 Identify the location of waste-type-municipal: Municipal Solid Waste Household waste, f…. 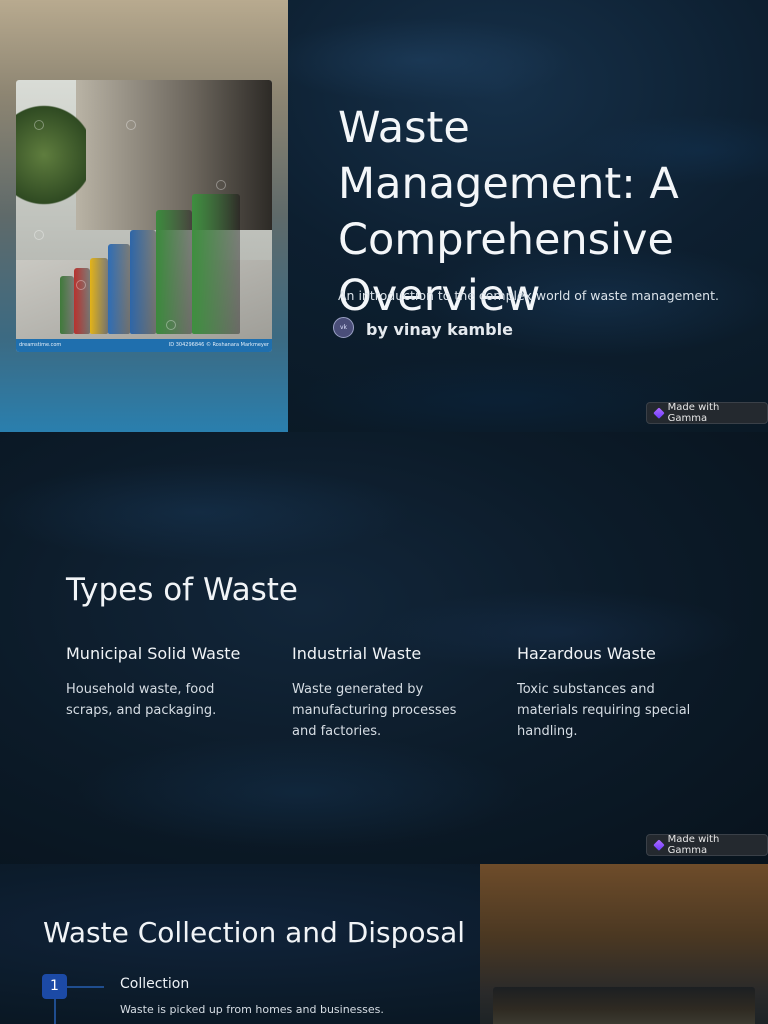
(161, 682).